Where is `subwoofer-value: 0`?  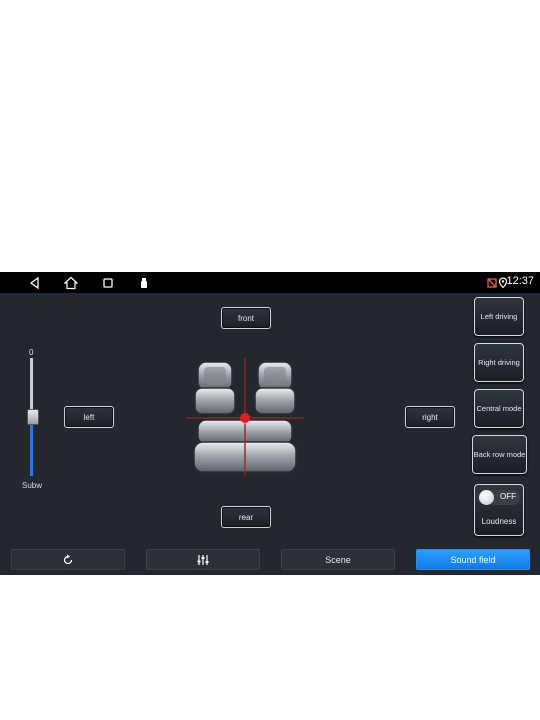
subwoofer-value: 0 is located at coordinates (31, 352).